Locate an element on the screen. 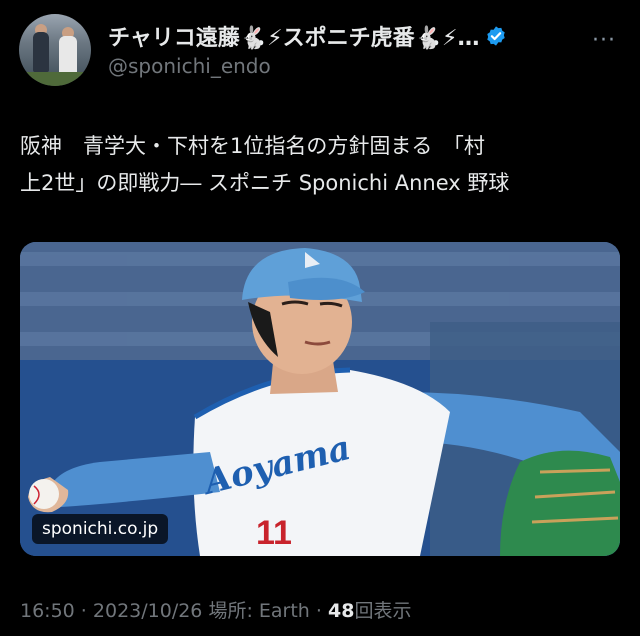  timestamp-date: 2023/10/26 is located at coordinates (148, 611).